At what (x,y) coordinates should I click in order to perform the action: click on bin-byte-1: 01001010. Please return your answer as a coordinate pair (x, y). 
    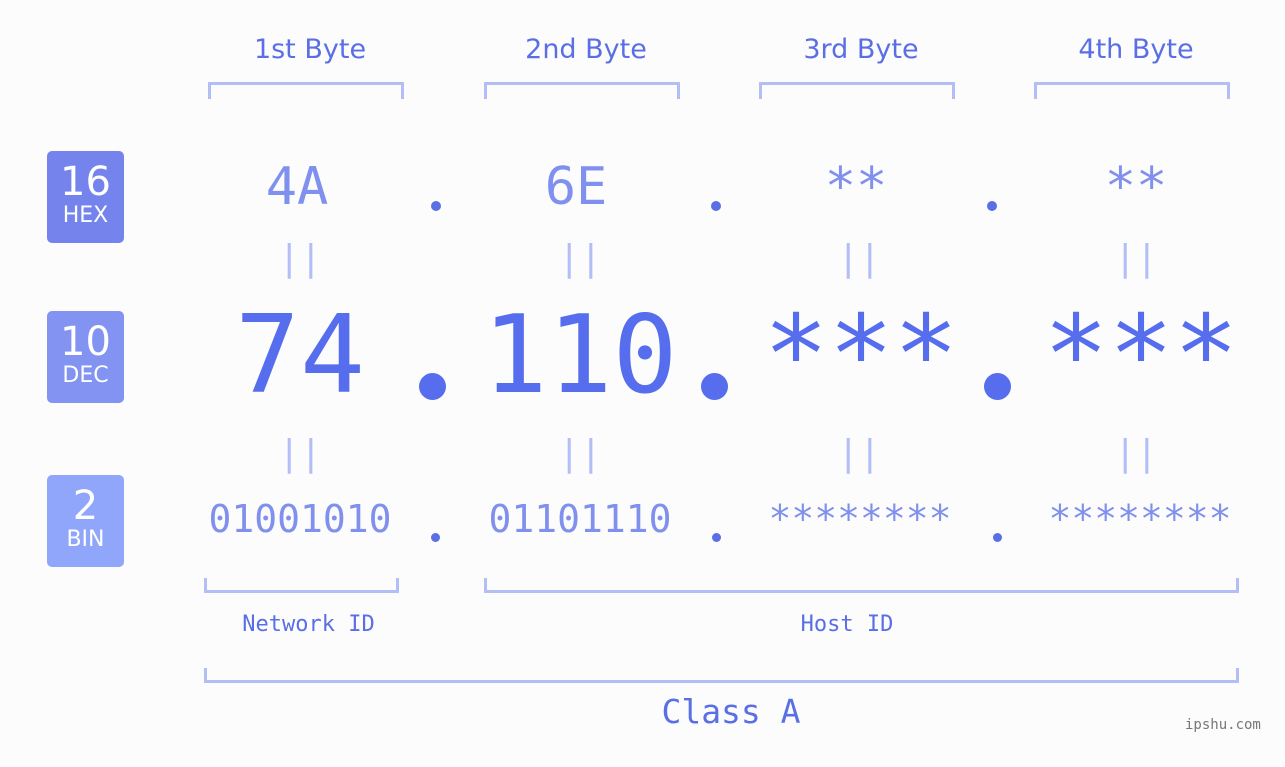
    Looking at the image, I should click on (300, 519).